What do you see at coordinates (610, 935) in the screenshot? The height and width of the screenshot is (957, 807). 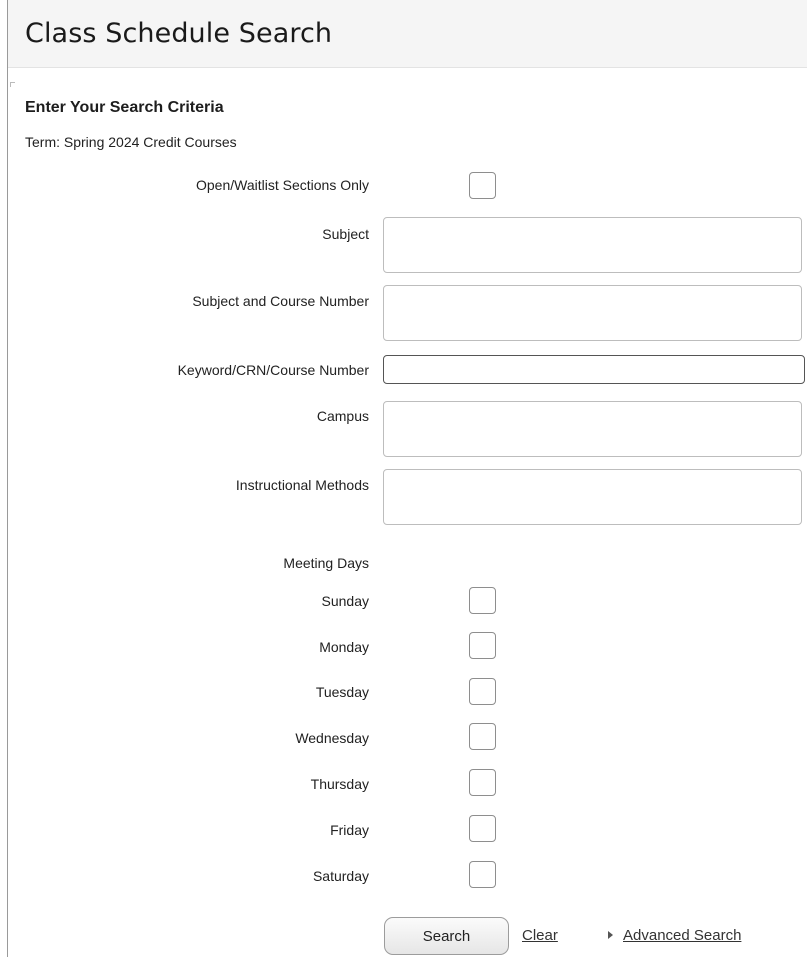 I see `expand-triangle-icon` at bounding box center [610, 935].